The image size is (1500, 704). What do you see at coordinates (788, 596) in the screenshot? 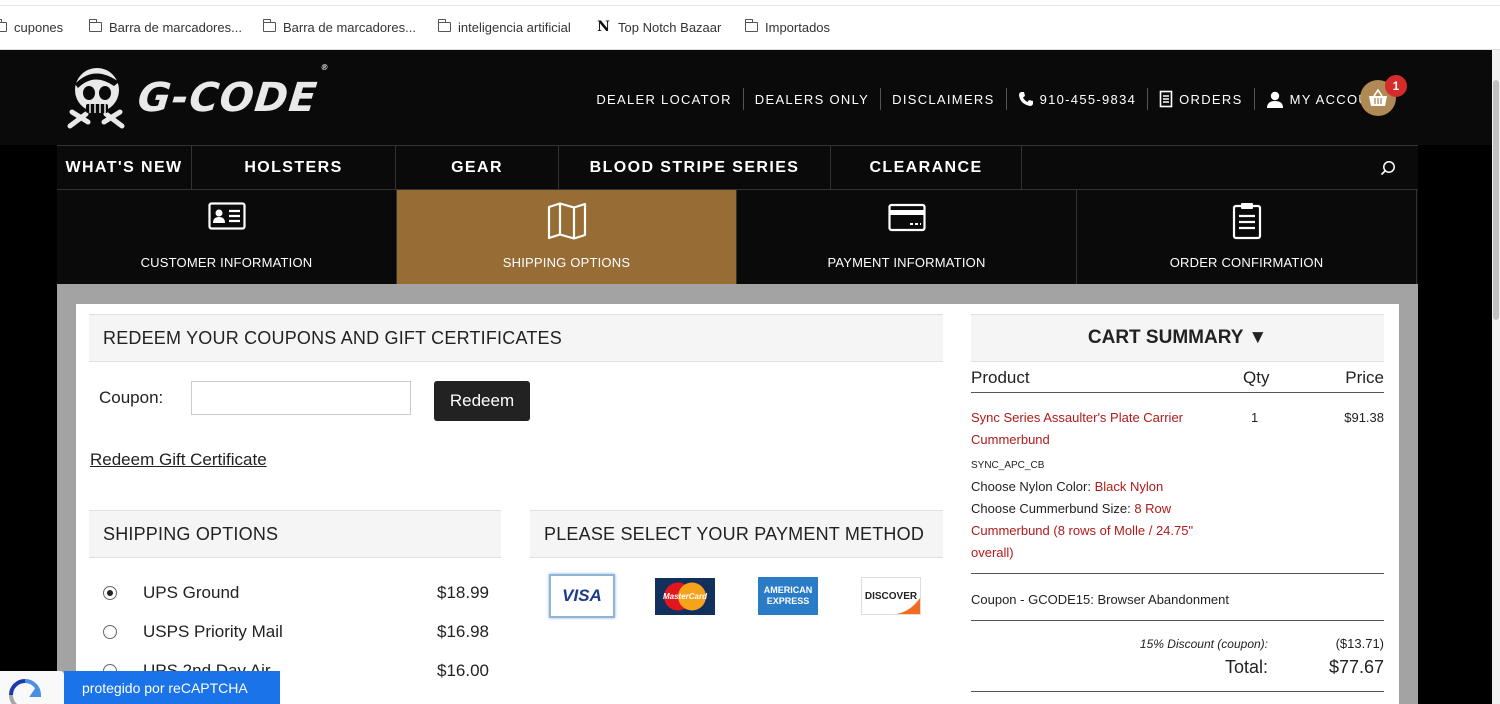
I see `amex-card-option: AMERICAN EXPRESS` at bounding box center [788, 596].